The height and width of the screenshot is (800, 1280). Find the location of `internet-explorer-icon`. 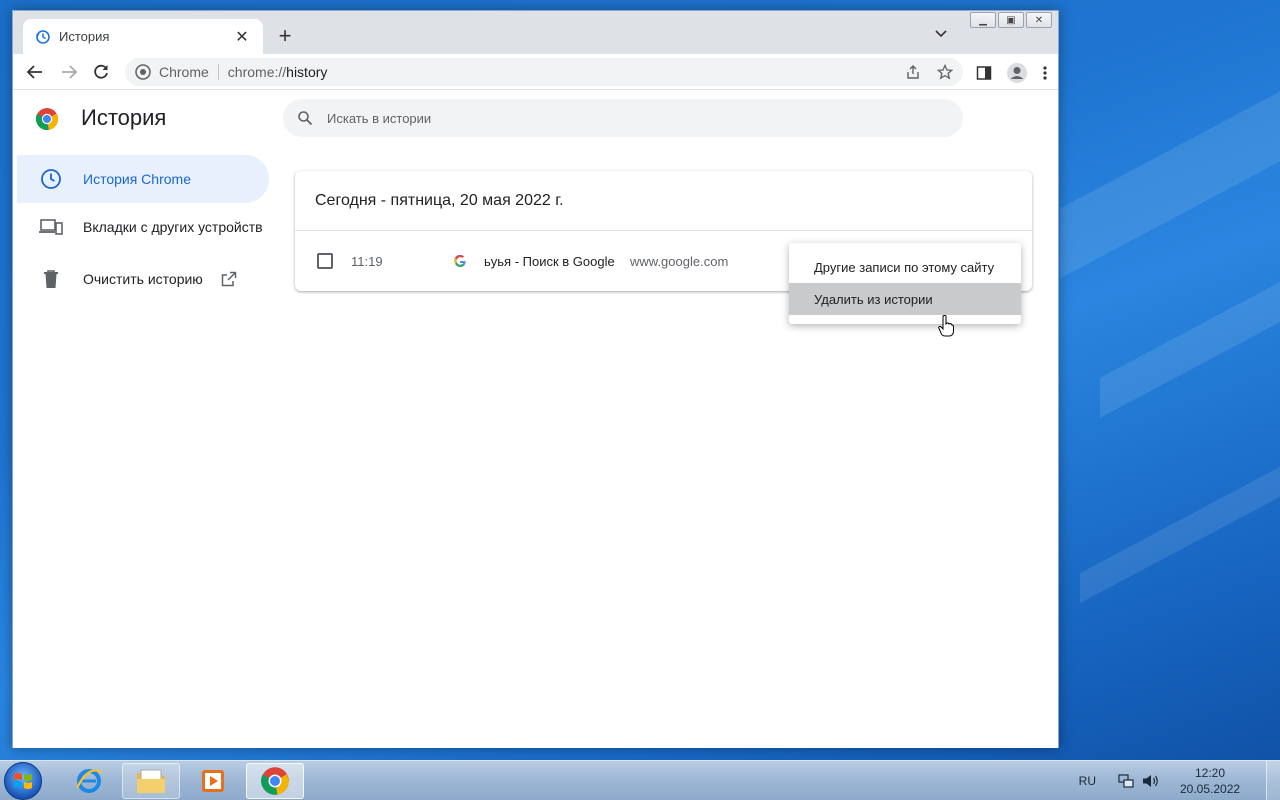

internet-explorer-icon is located at coordinates (89, 781).